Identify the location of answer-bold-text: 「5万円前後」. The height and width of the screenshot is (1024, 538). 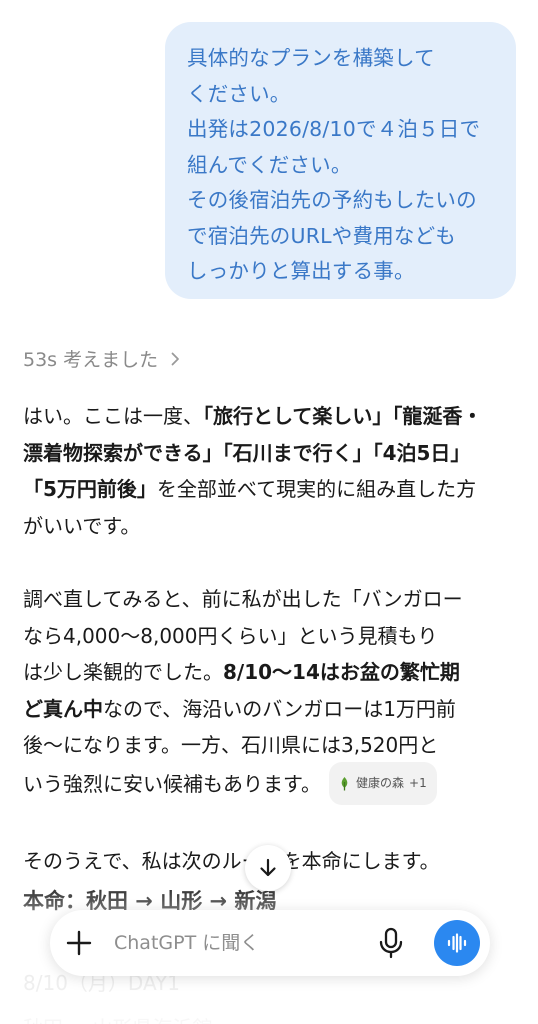
(90, 489).